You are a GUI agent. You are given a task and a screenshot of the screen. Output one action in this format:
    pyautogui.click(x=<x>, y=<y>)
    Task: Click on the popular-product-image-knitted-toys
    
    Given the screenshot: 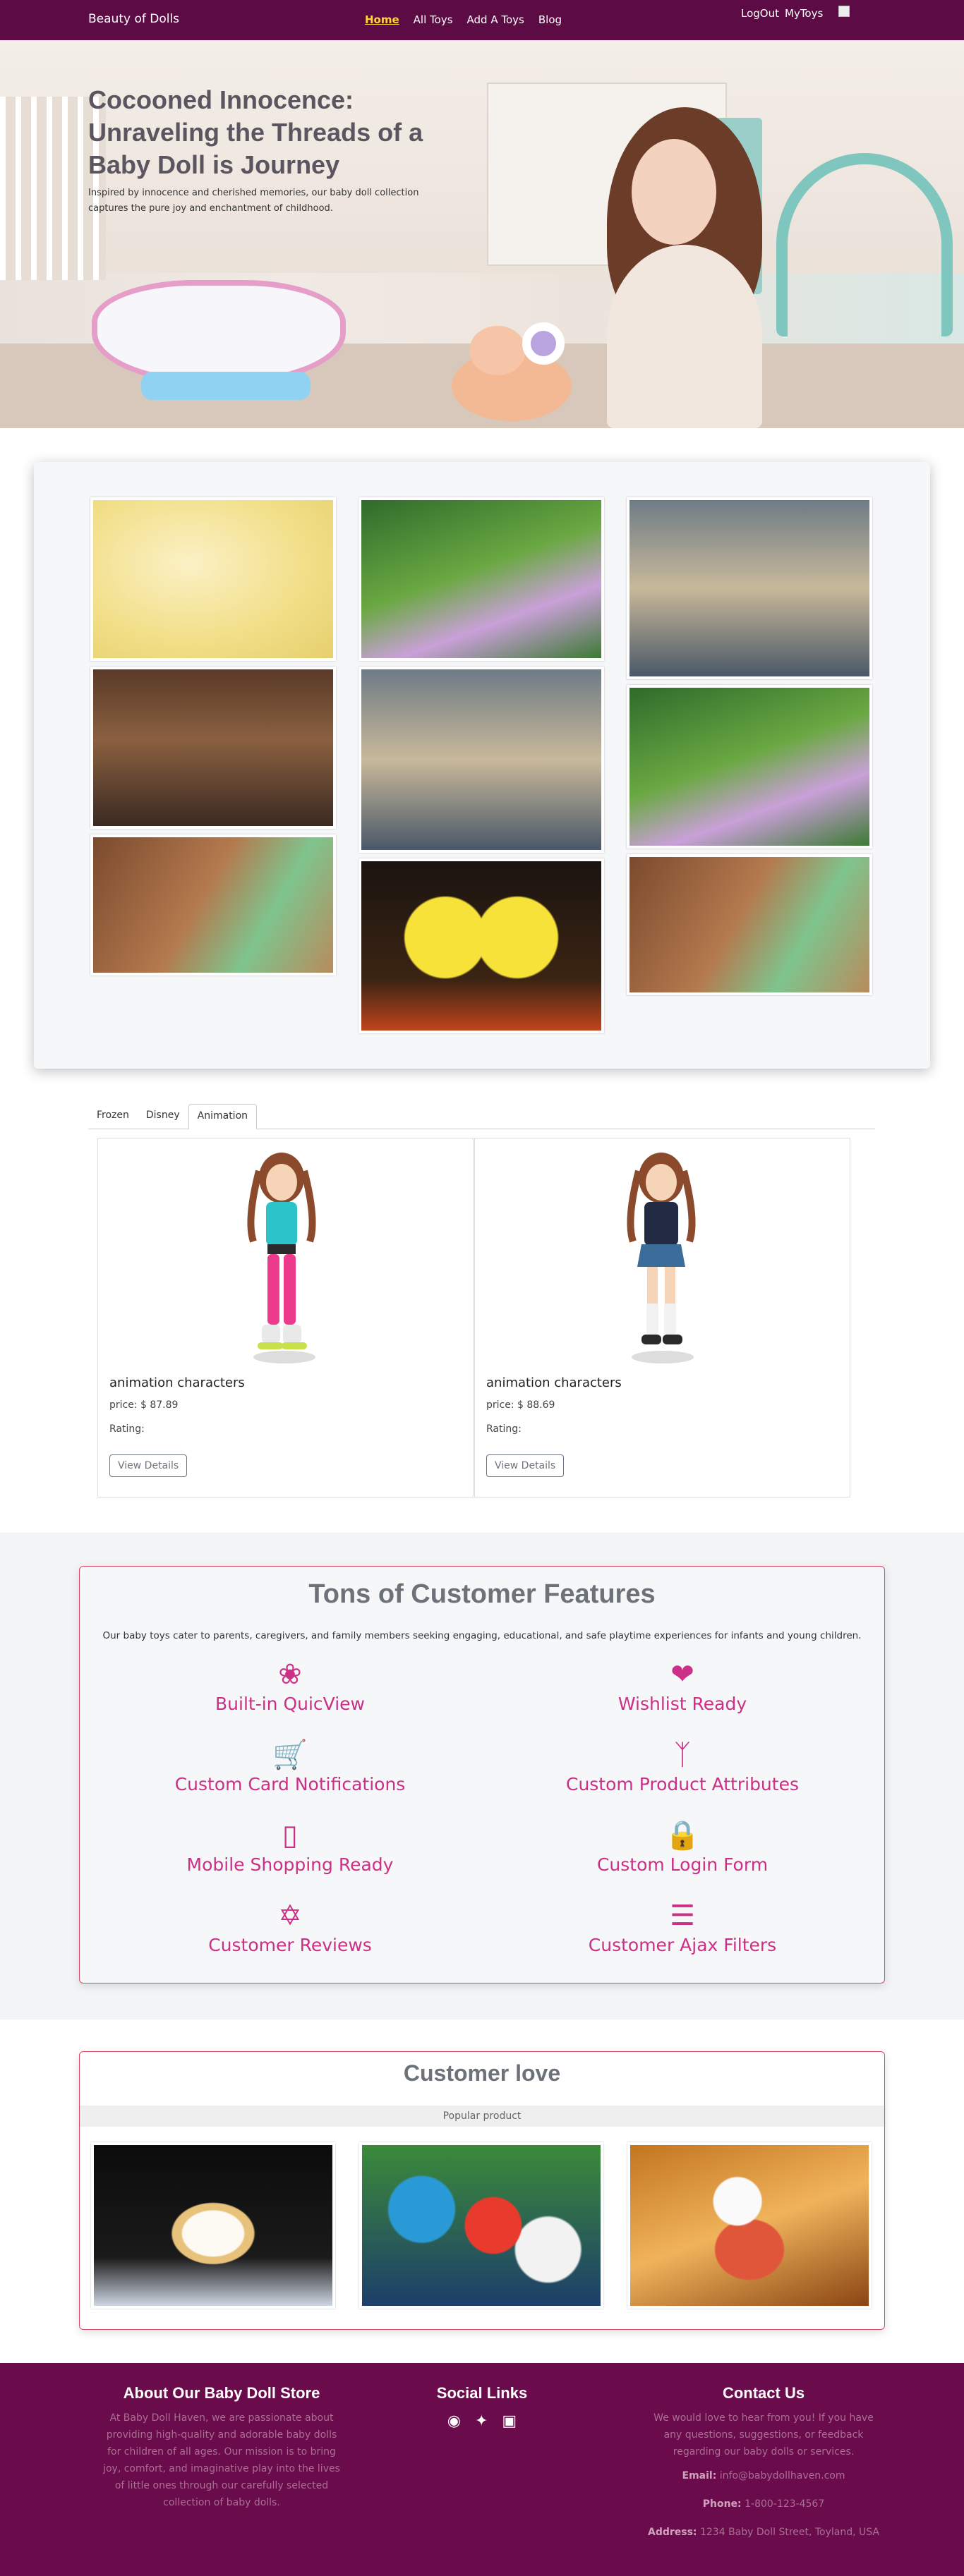 What is the action you would take?
    pyautogui.click(x=481, y=2225)
    